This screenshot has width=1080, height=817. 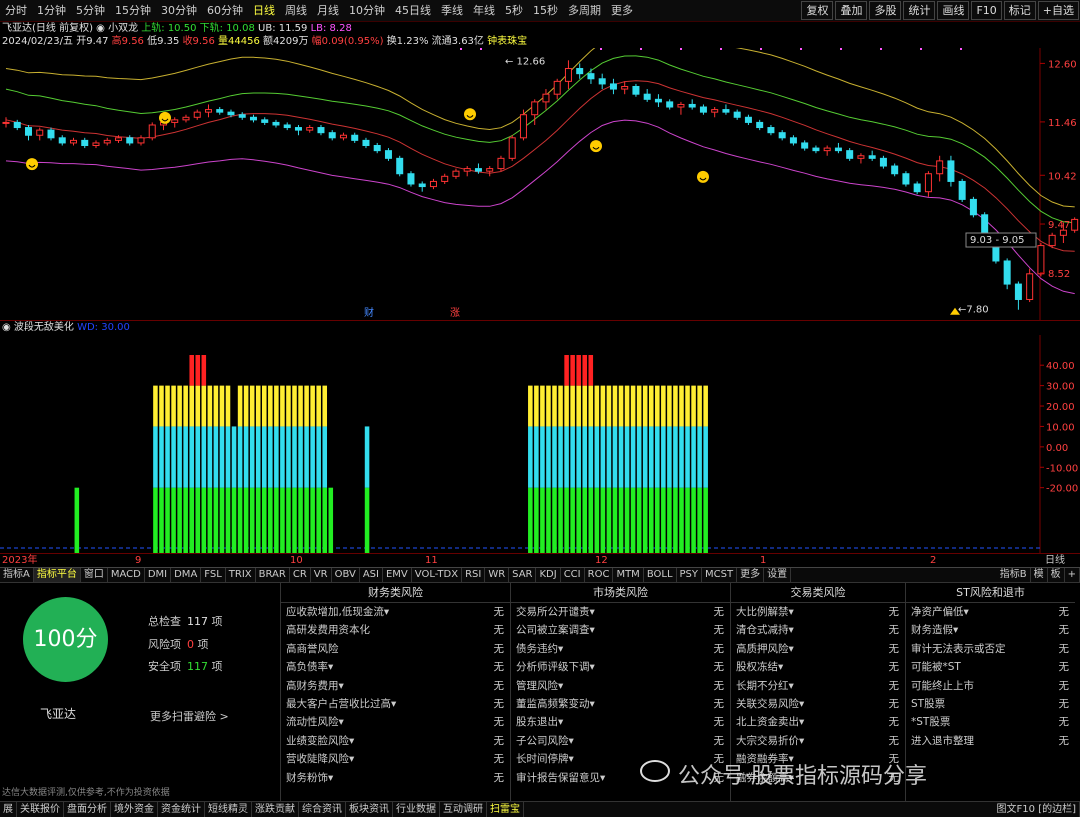 What do you see at coordinates (620, 722) in the screenshot?
I see `risk-item: 股东退出▾ 无` at bounding box center [620, 722].